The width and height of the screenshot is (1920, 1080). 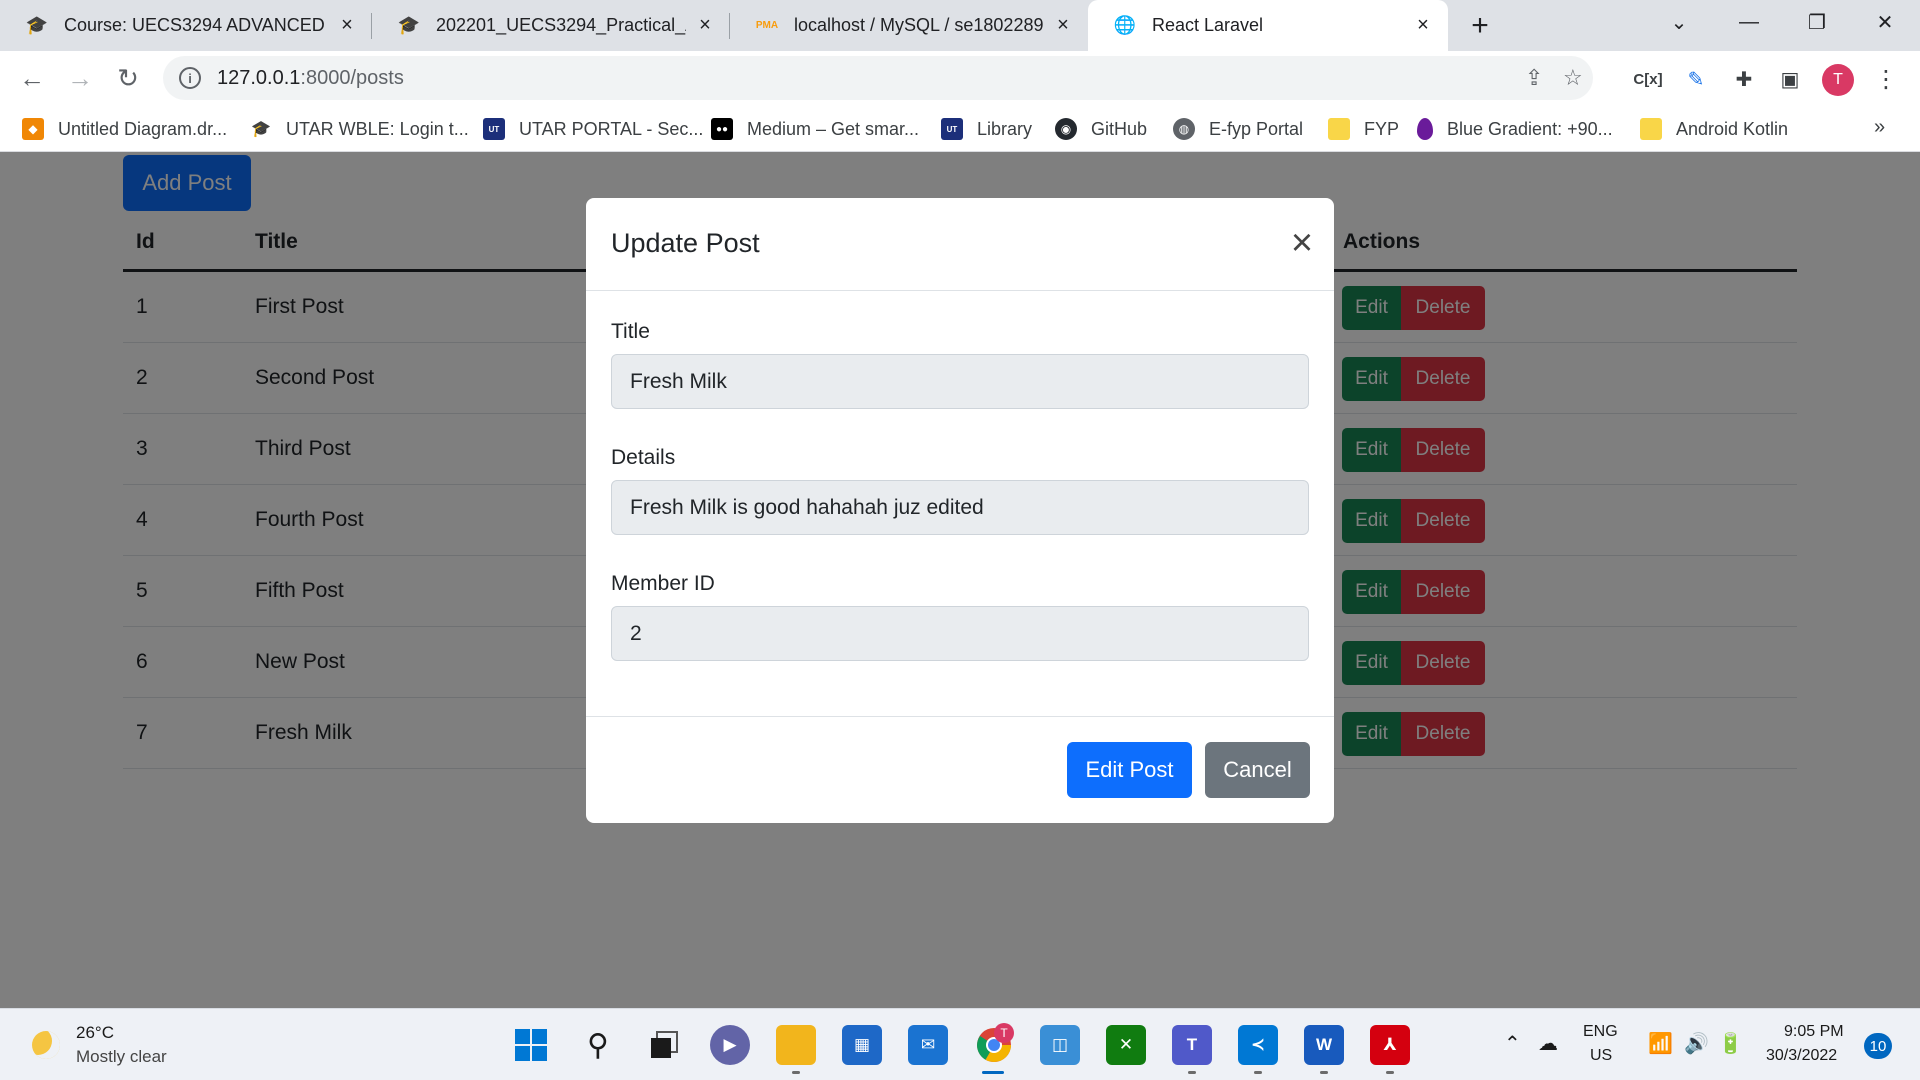 I want to click on photos-viewer-icon: ◫, so click(x=1060, y=1045).